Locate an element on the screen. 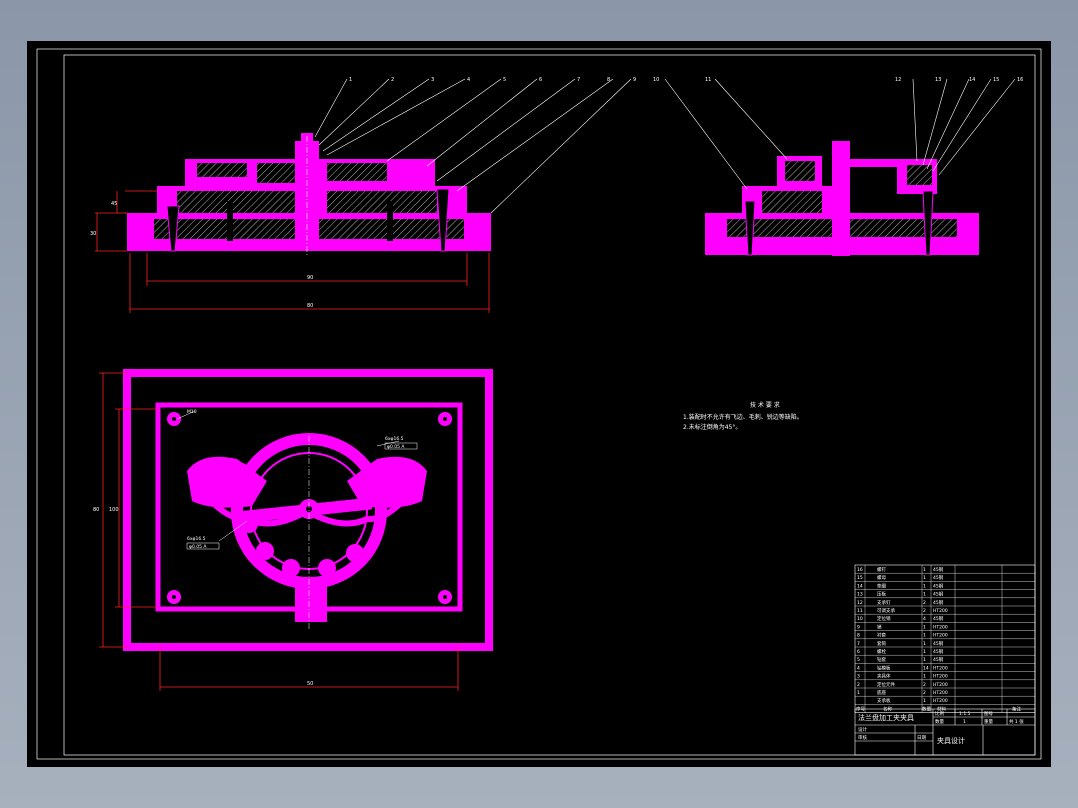  tech-req-line2: 2.未标注倒角为45°。 is located at coordinates (712, 427).